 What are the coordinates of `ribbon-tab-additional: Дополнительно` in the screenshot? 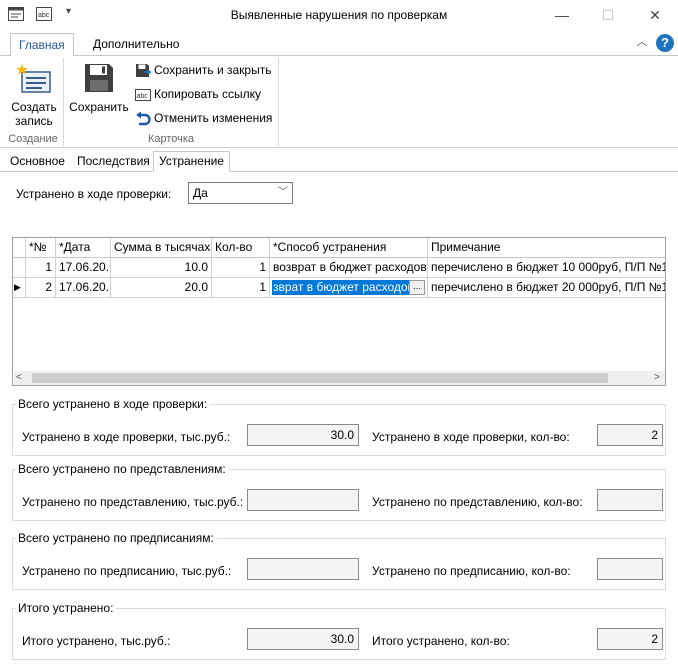 It's located at (136, 45).